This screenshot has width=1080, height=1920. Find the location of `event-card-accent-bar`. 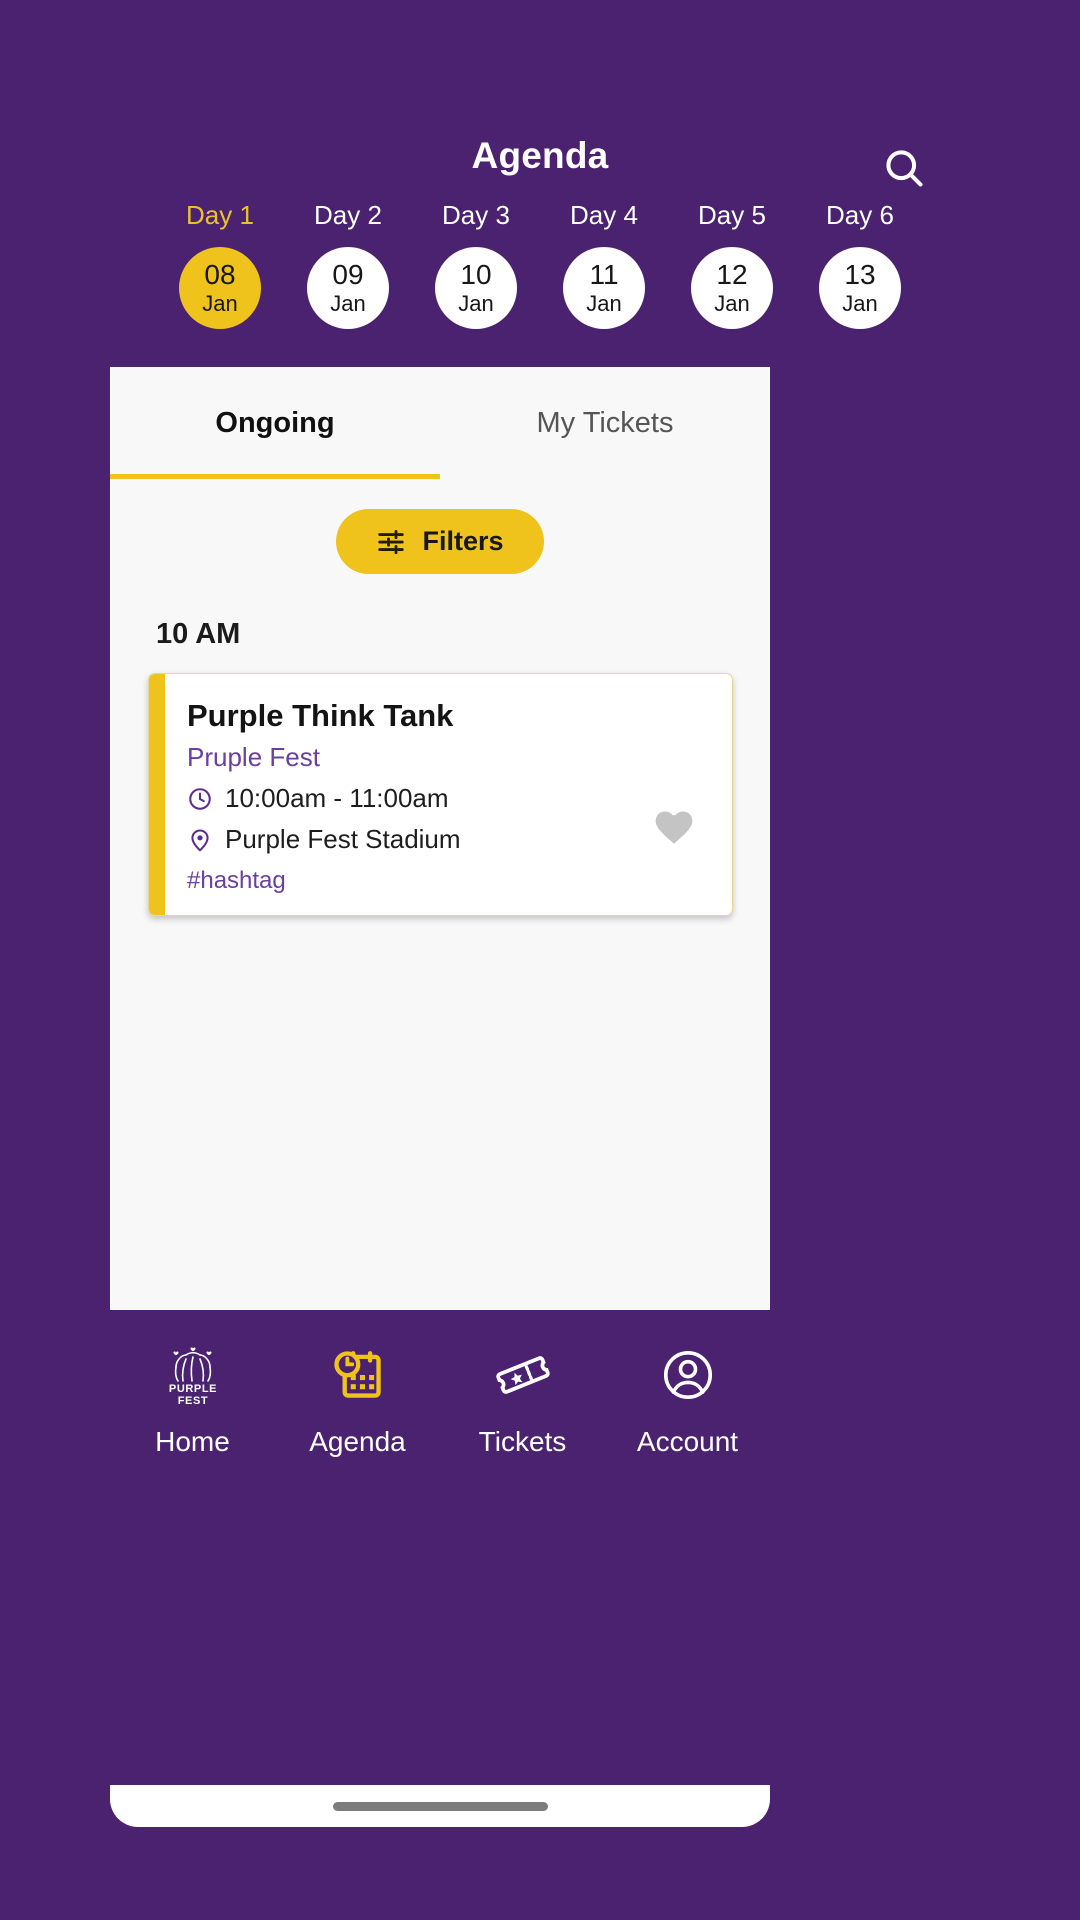

event-card-accent-bar is located at coordinates (157, 794).